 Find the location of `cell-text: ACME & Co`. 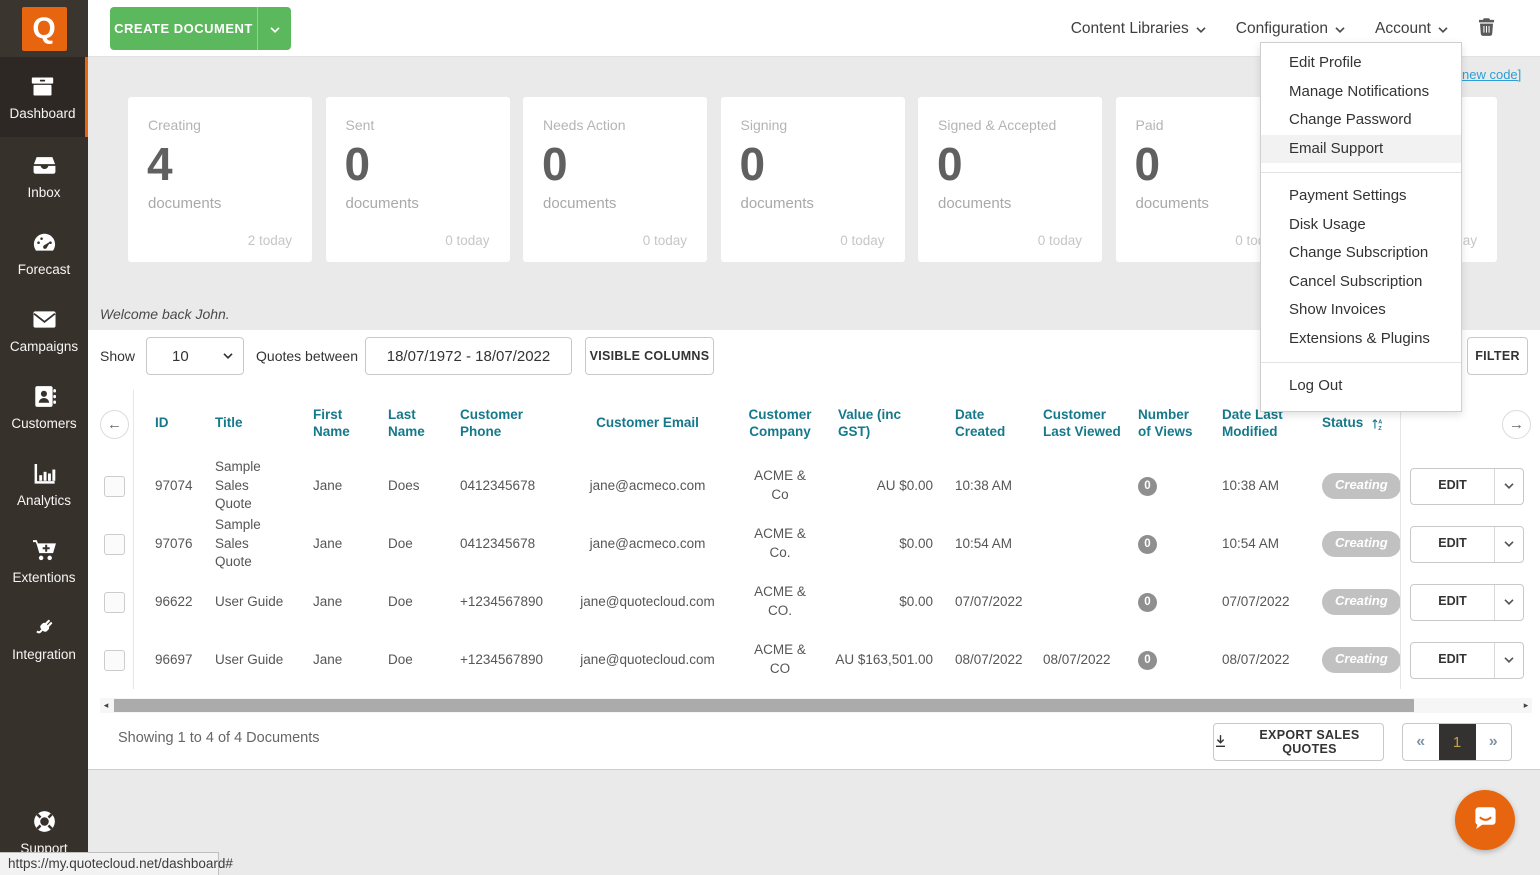

cell-text: ACME & Co is located at coordinates (780, 485).